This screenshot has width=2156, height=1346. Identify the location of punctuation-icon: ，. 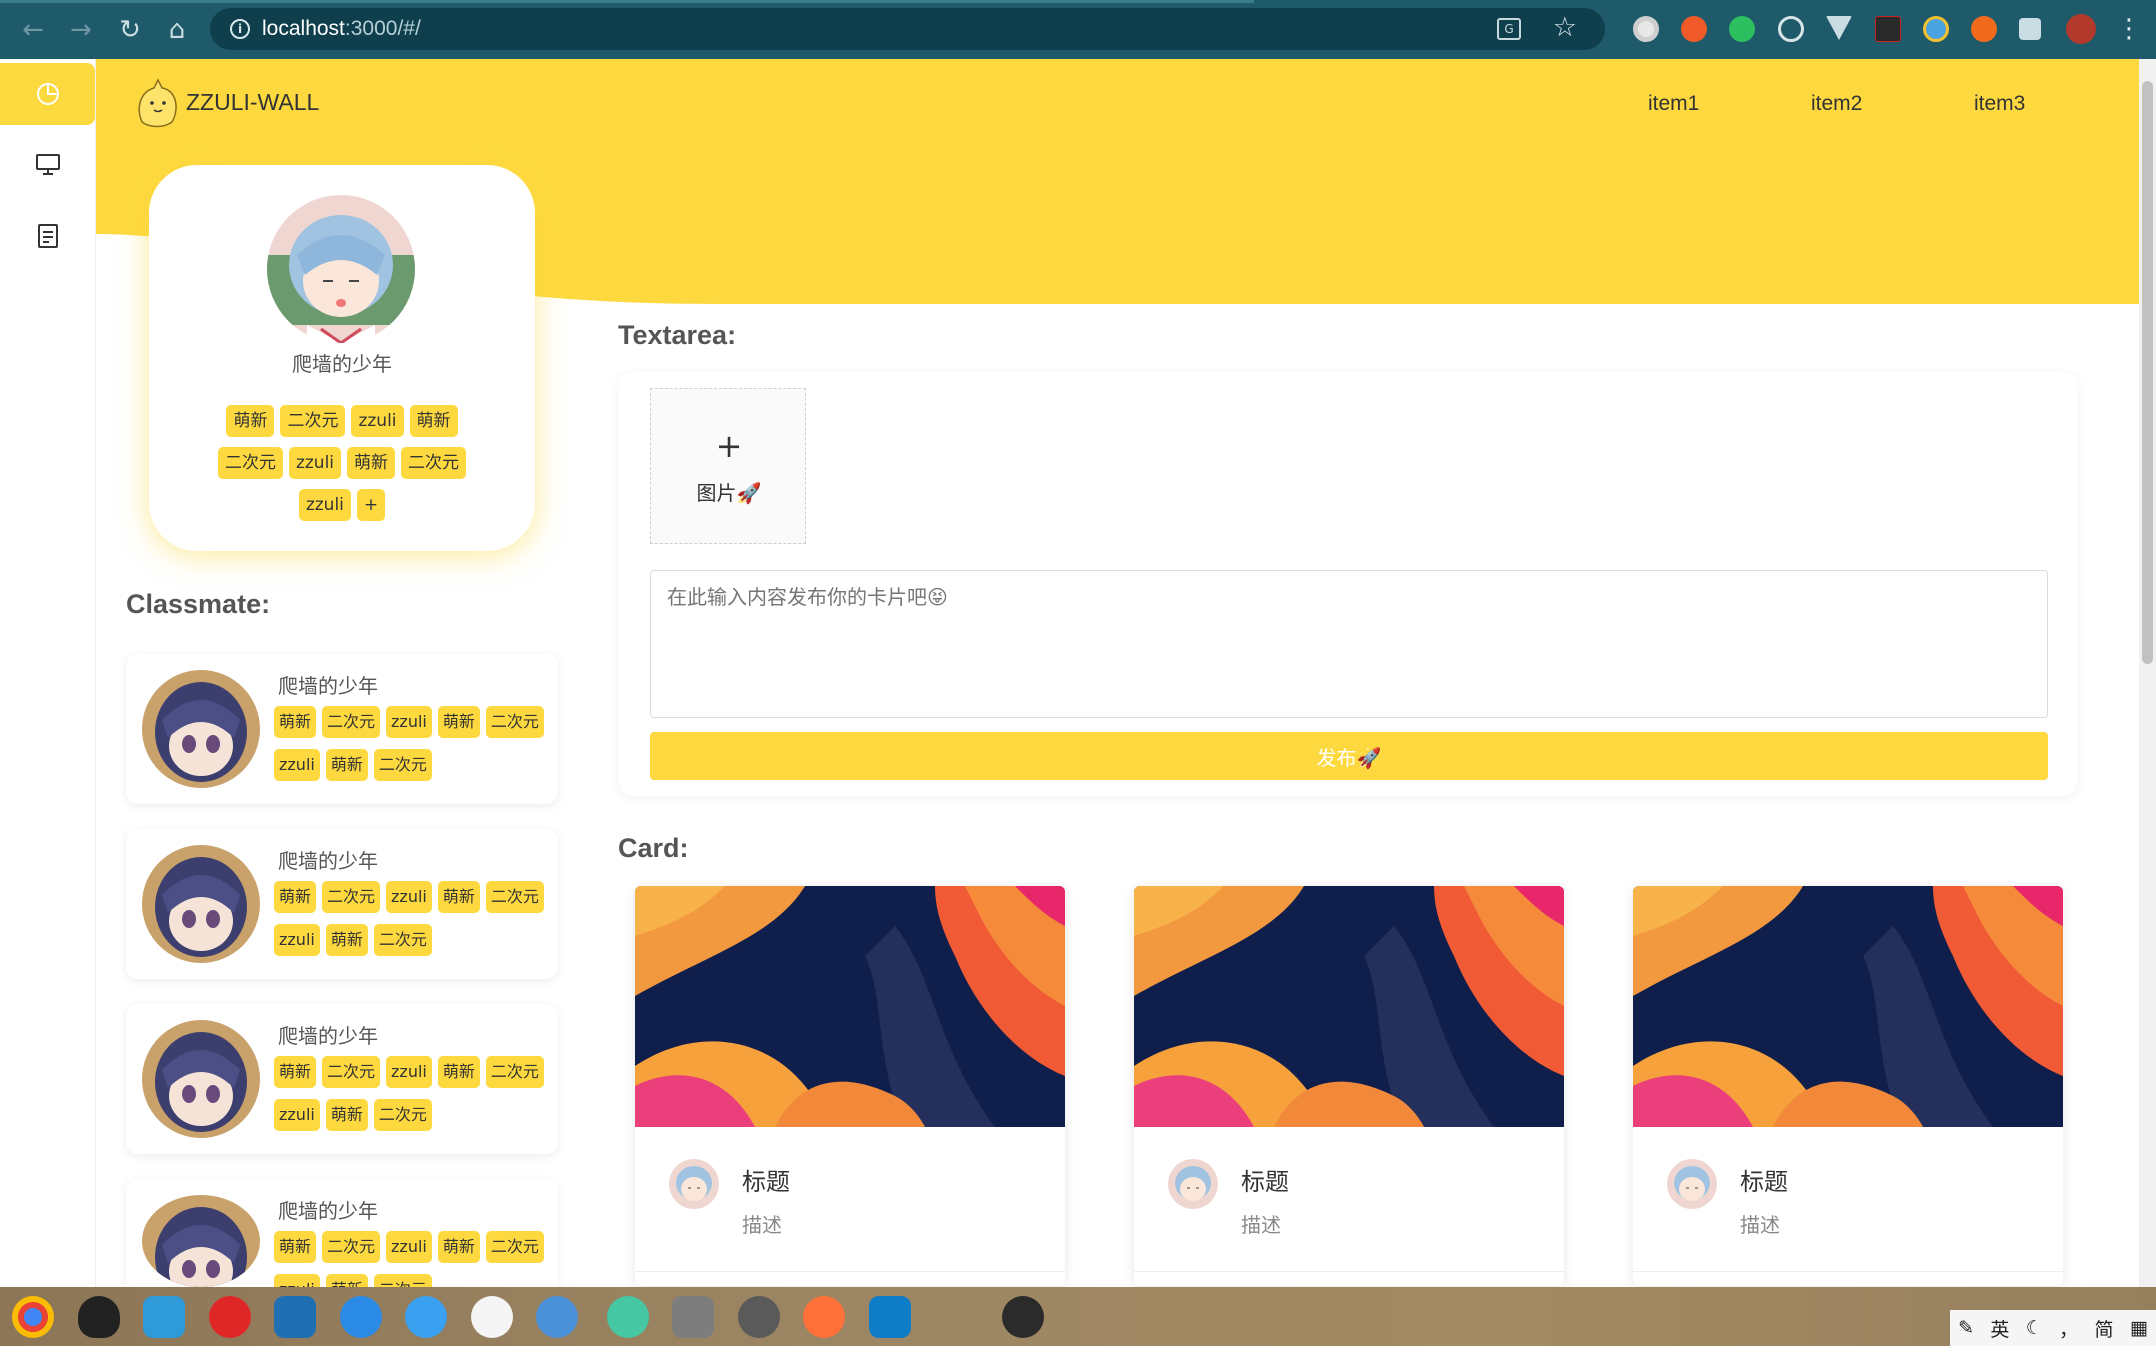
(2068, 1328).